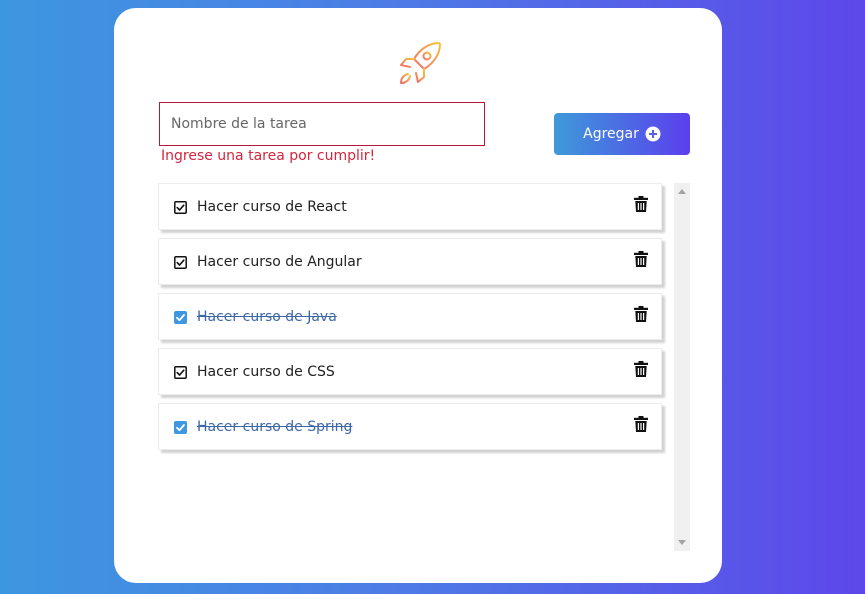 Image resolution: width=865 pixels, height=594 pixels. What do you see at coordinates (420, 63) in the screenshot?
I see `rocket-icon` at bounding box center [420, 63].